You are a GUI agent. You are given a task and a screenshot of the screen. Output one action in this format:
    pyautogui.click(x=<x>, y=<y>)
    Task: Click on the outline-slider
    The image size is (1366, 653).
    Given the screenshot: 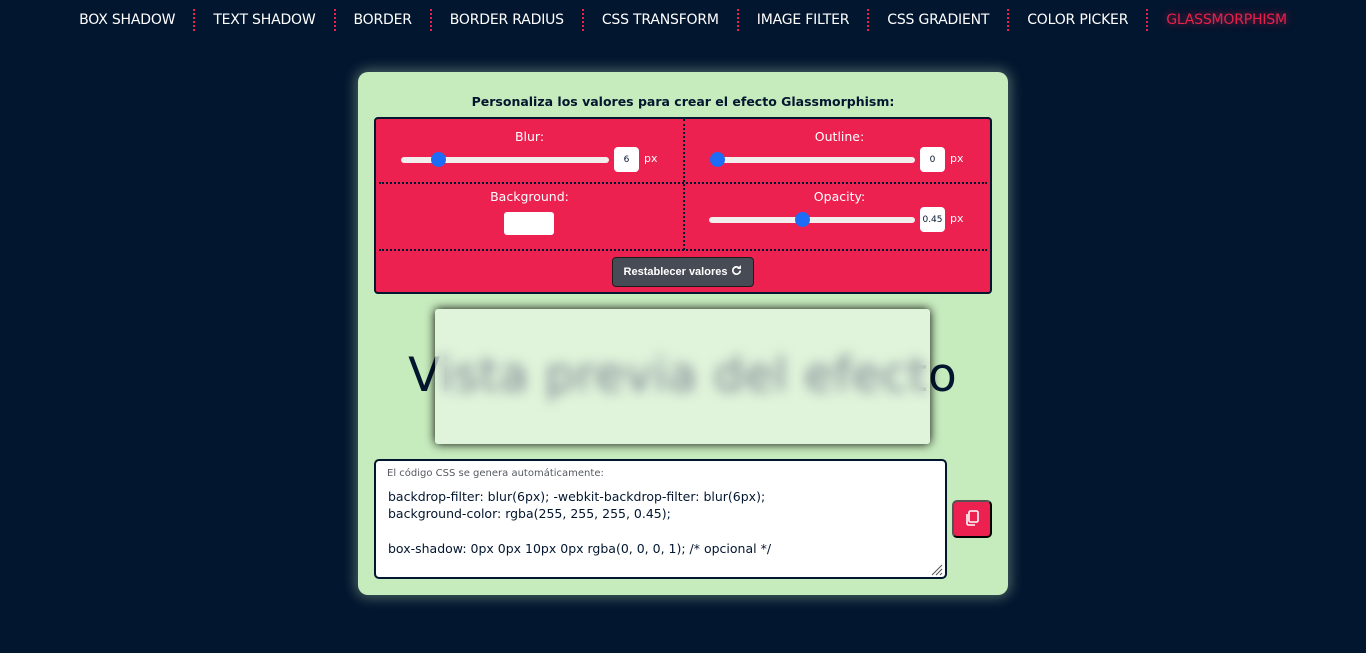 What is the action you would take?
    pyautogui.click(x=812, y=159)
    